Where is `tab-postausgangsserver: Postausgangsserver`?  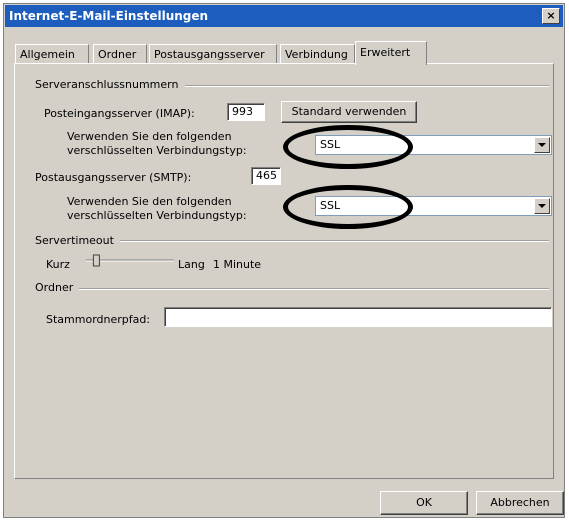
tab-postausgangsserver: Postausgangsserver is located at coordinates (213, 53).